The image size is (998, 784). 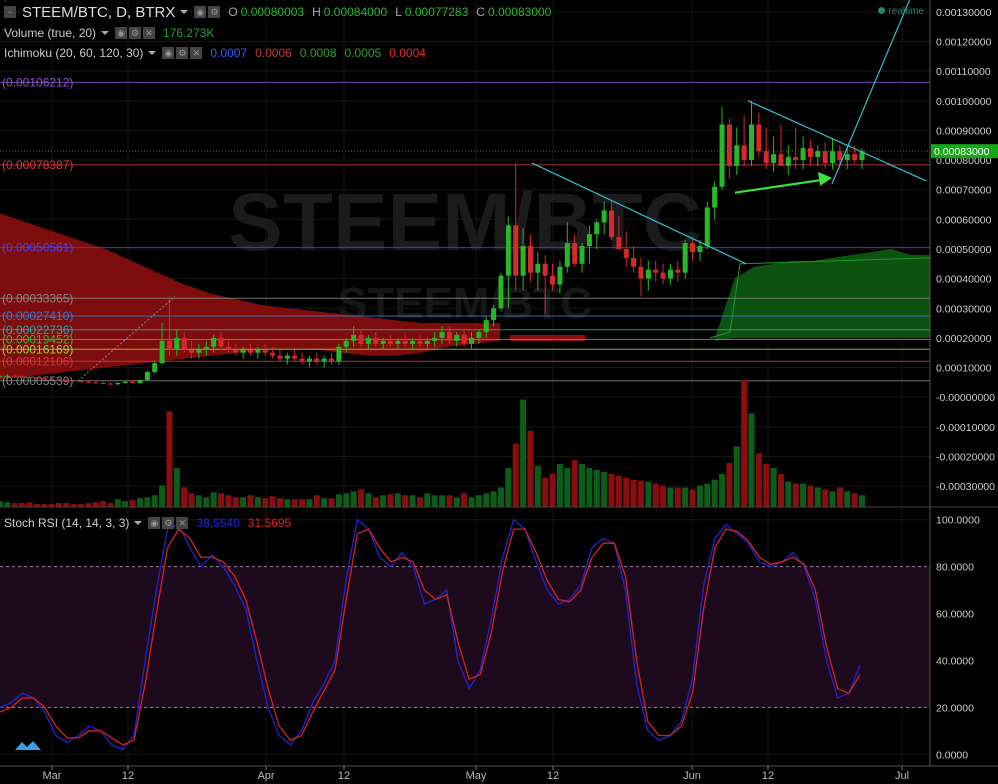 I want to click on price-tick-label: -0.00000000, so click(x=965, y=398).